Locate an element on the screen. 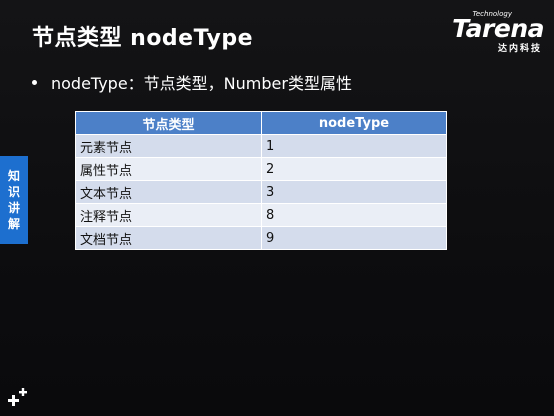 Image resolution: width=554 pixels, height=416 pixels. cell-type-name: 文本节点 is located at coordinates (168, 192).